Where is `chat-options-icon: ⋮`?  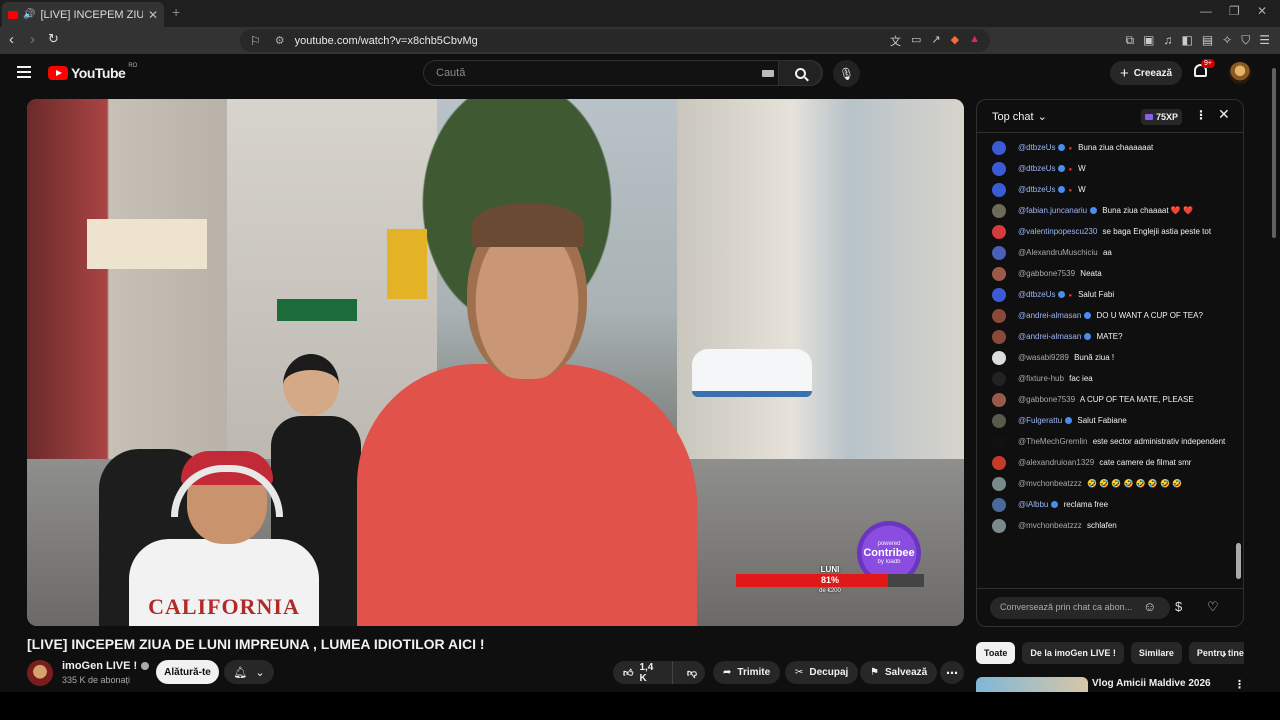
chat-options-icon: ⋮ is located at coordinates (1201, 115).